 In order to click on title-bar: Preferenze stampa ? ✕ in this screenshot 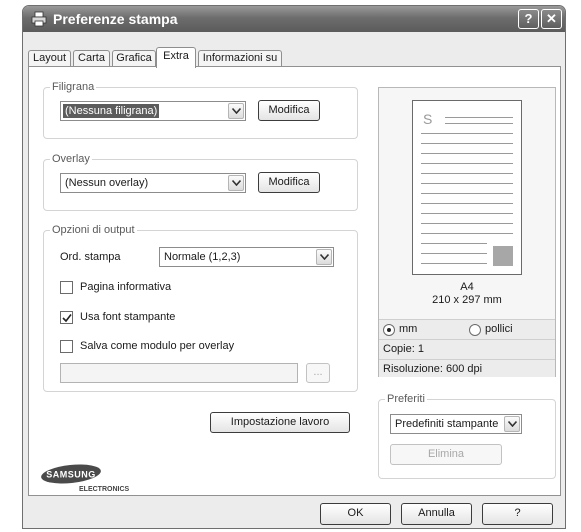, I will do `click(294, 19)`.